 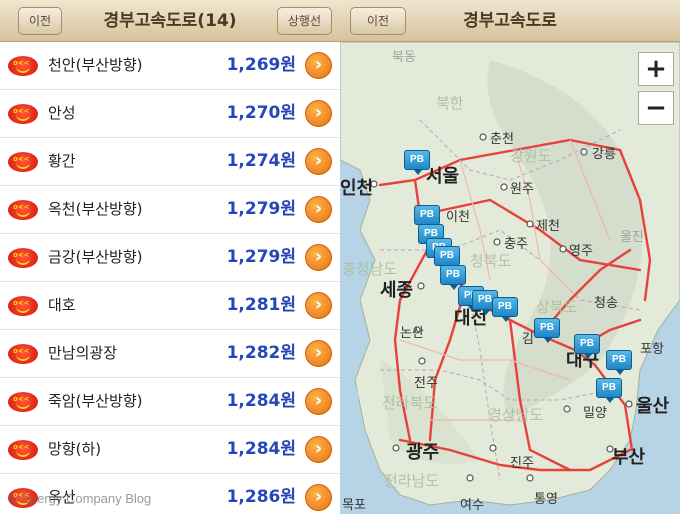 I want to click on map-back-button: 이전, so click(x=378, y=21).